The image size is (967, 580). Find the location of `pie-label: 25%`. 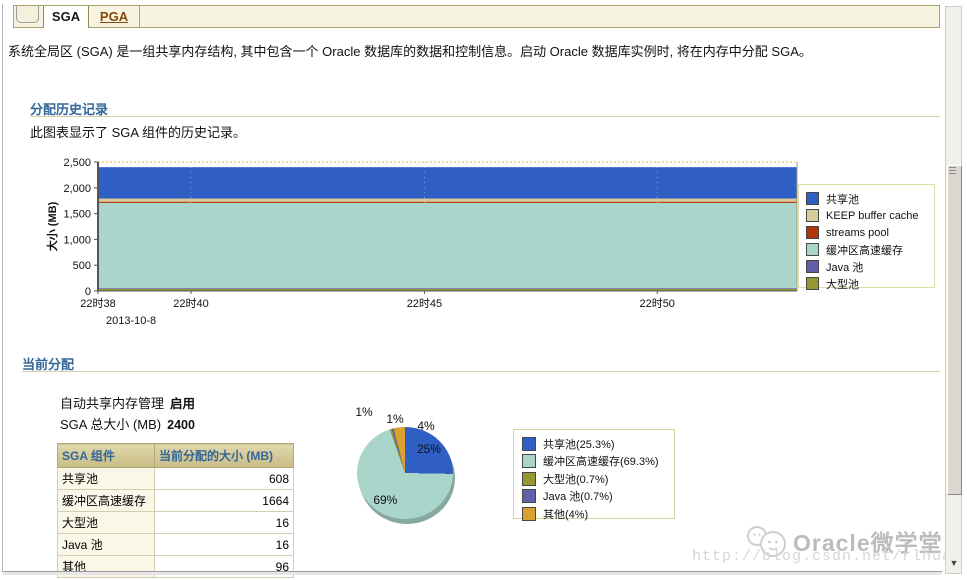

pie-label: 25% is located at coordinates (428, 449).